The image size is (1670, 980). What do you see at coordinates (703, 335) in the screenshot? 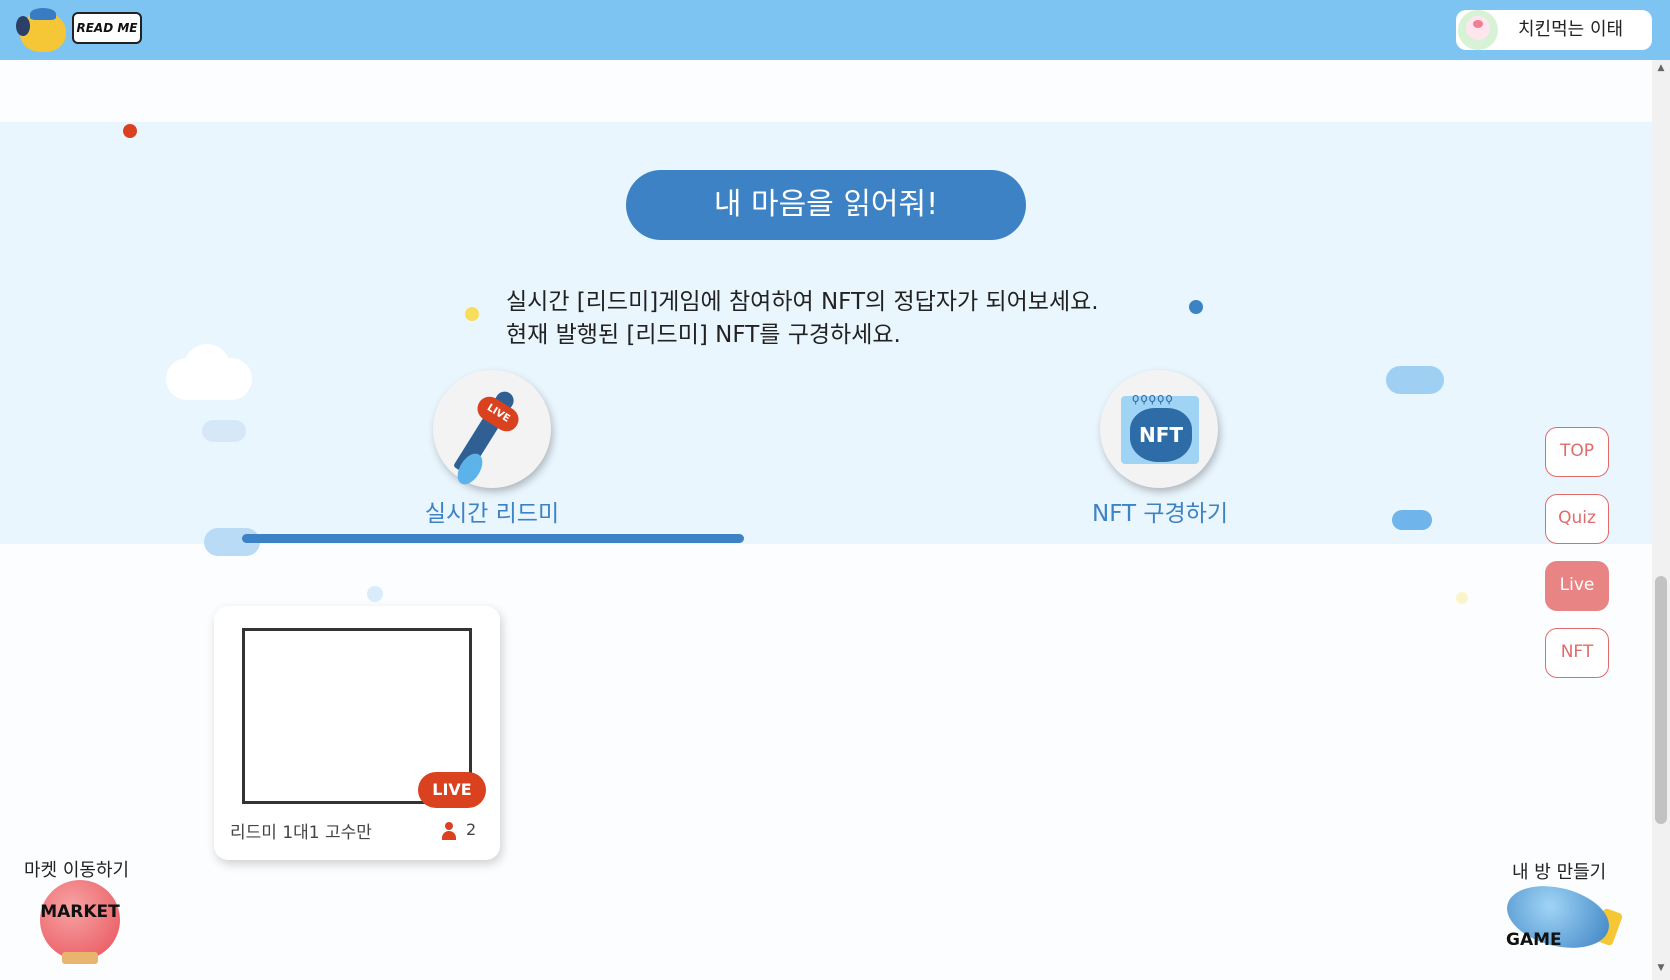
I see `description-line: 현재 발행된 [리드미] NFT를 구경하세요.` at bounding box center [703, 335].